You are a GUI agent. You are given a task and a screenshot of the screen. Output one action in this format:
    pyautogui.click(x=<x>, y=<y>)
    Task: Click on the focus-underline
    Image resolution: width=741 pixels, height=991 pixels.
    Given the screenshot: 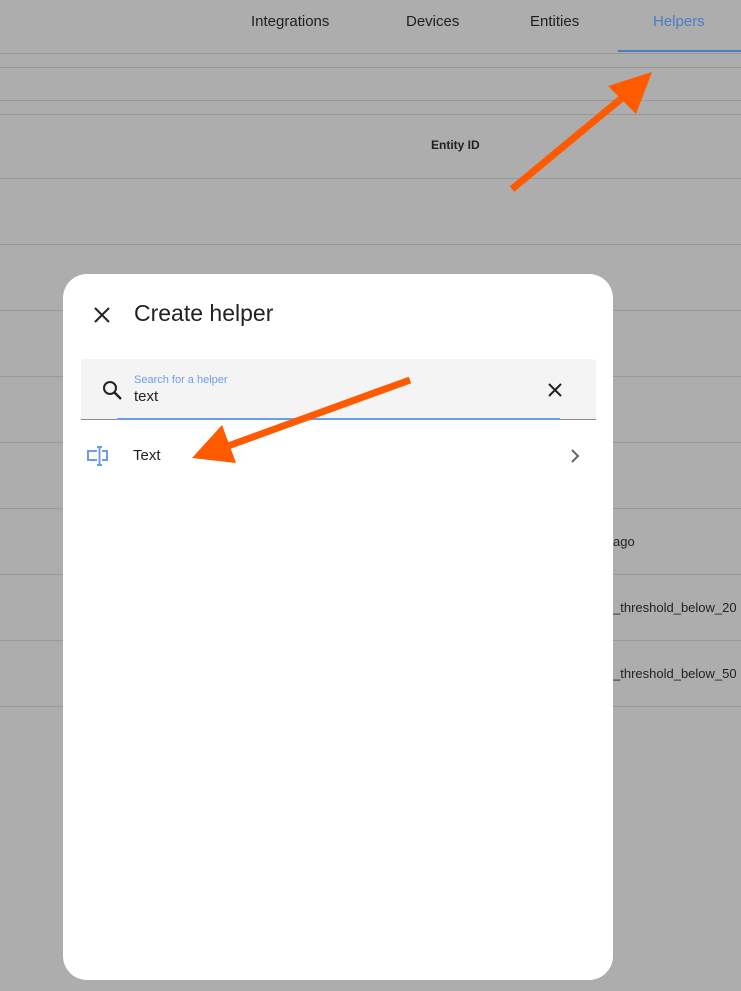 What is the action you would take?
    pyautogui.click(x=338, y=419)
    